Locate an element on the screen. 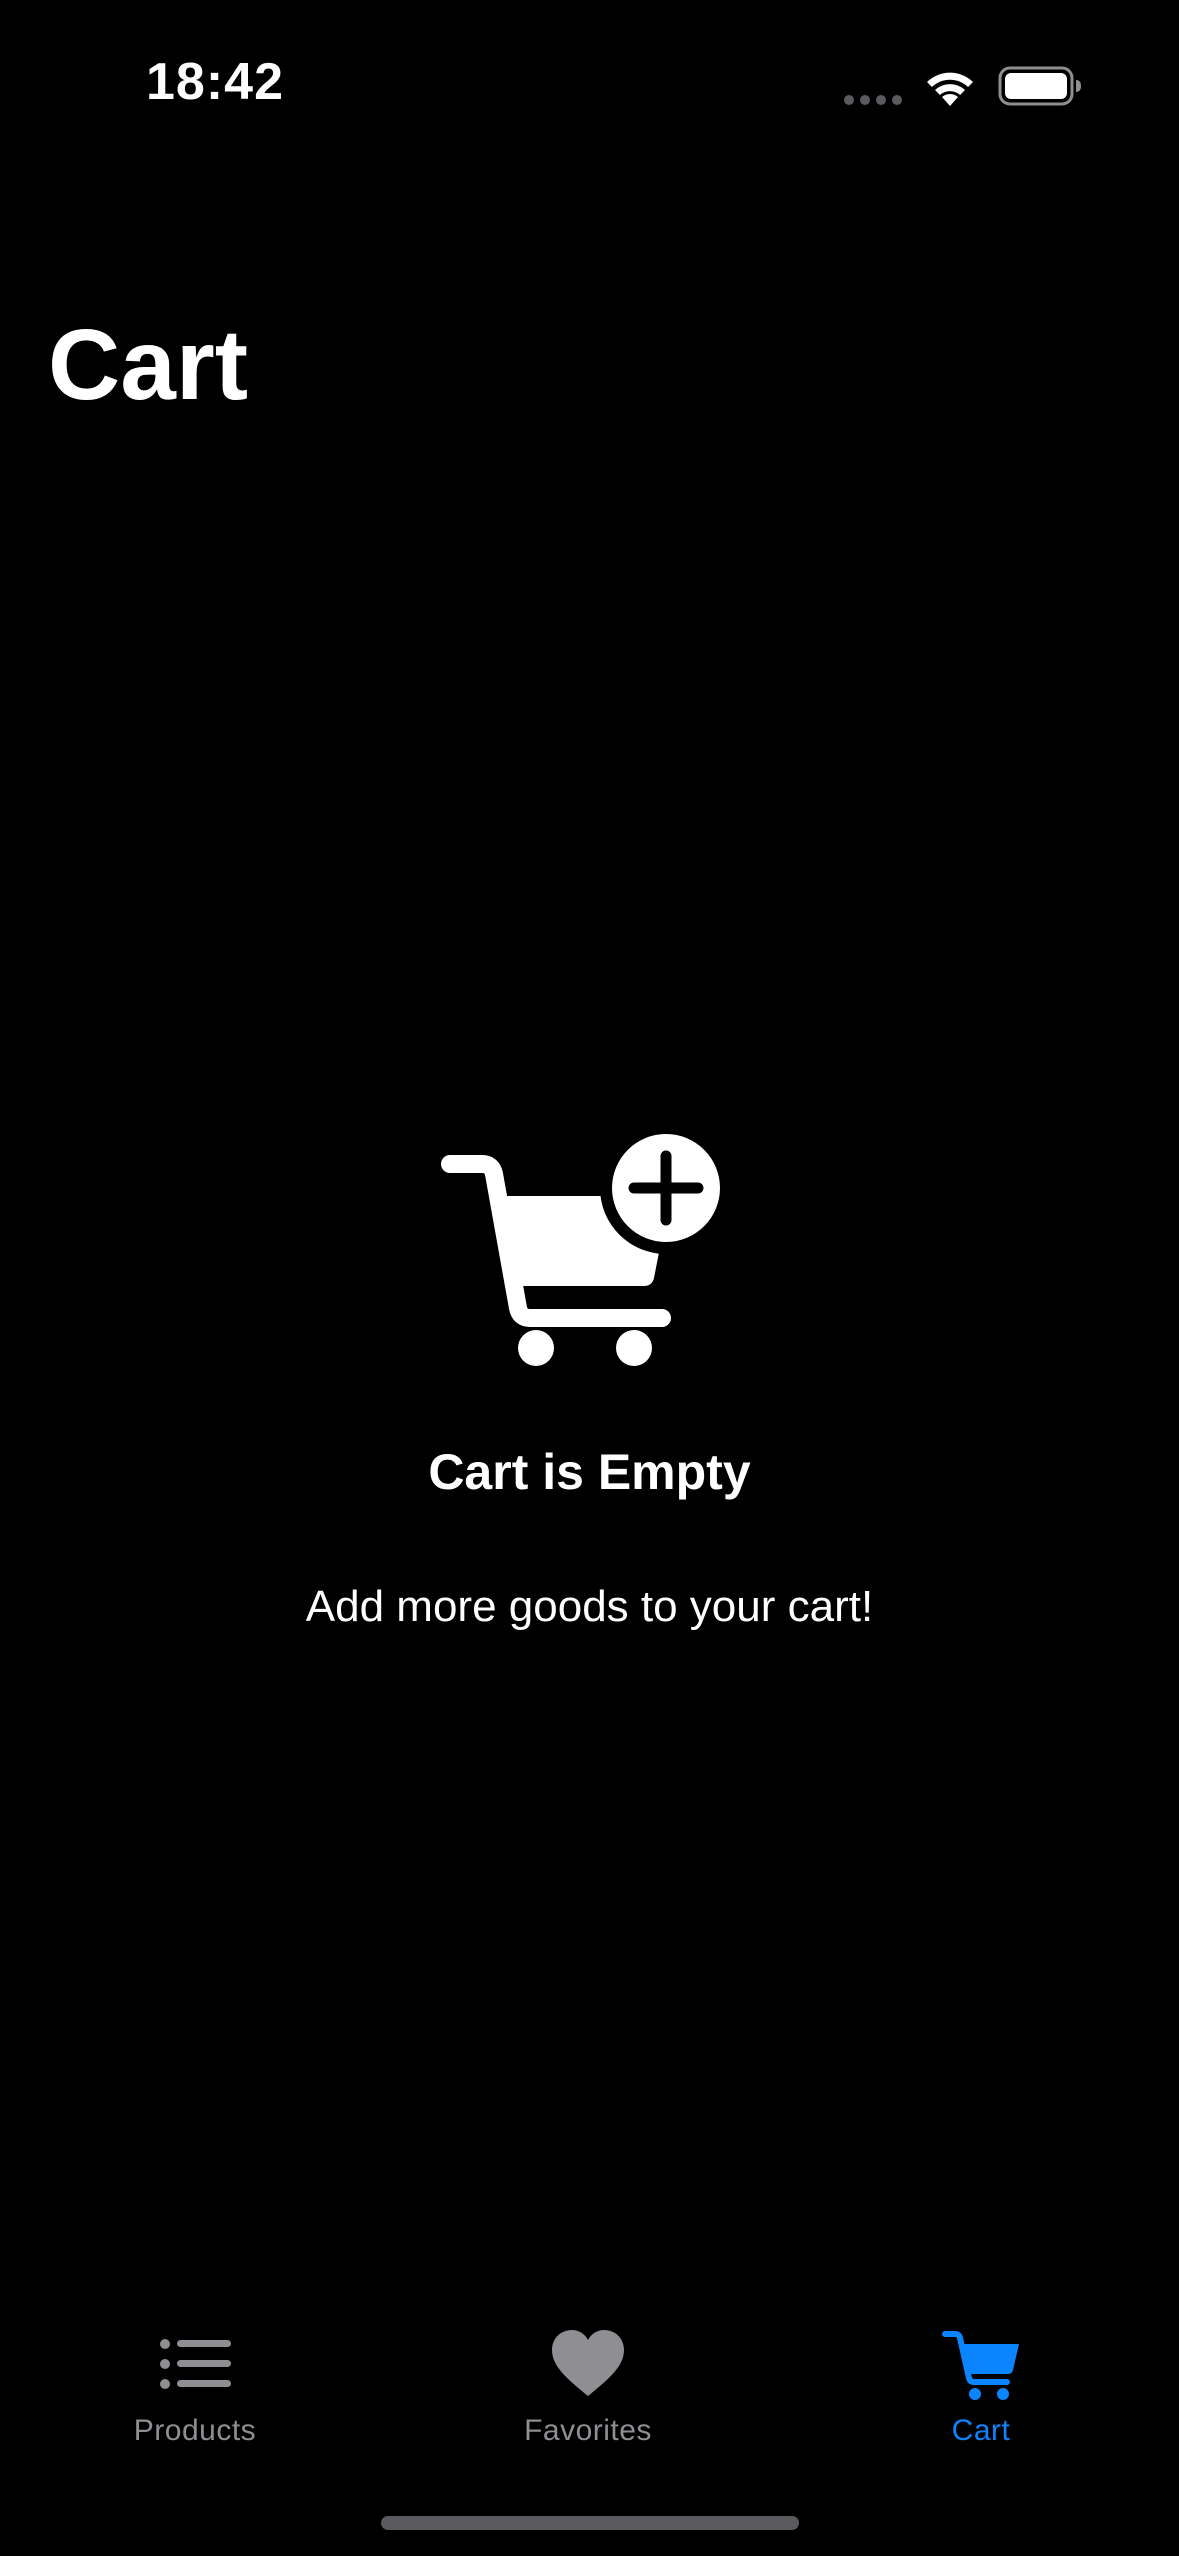 This screenshot has height=2556, width=1179. home-indicator is located at coordinates (590, 2523).